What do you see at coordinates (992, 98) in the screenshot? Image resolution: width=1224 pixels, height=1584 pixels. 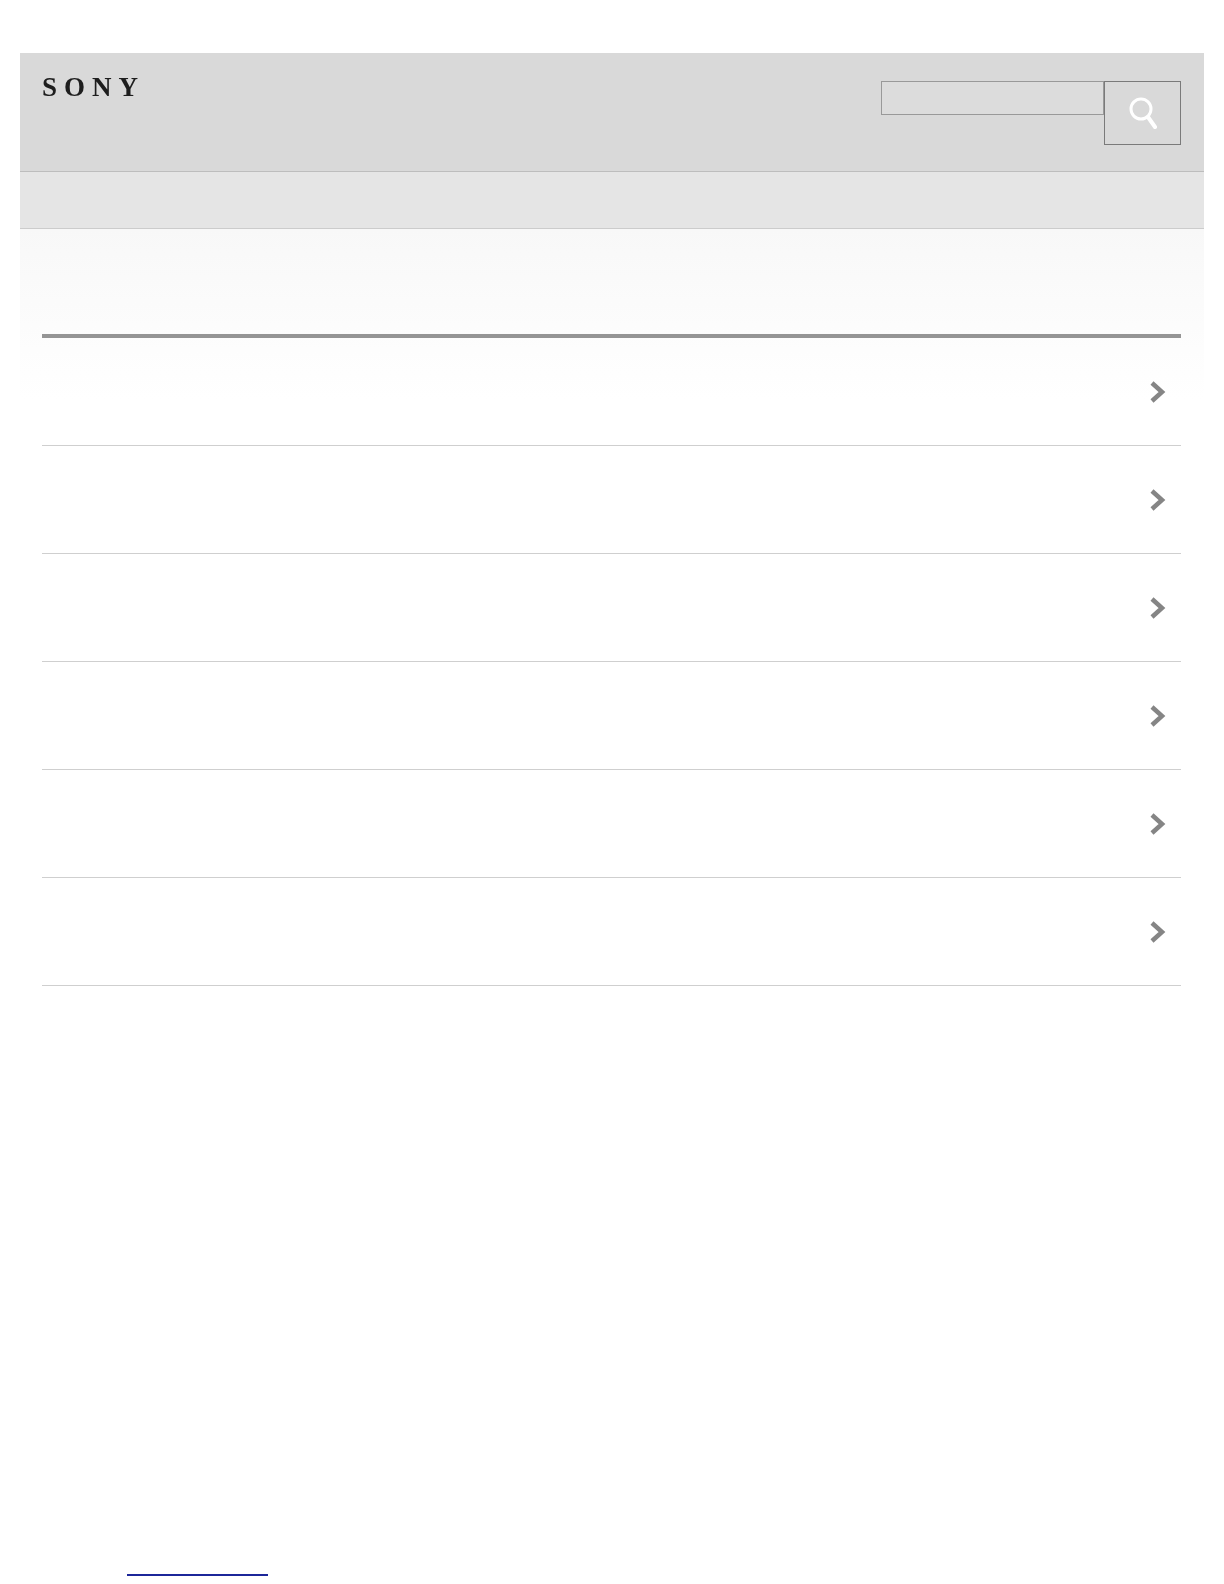 I see `search-field` at bounding box center [992, 98].